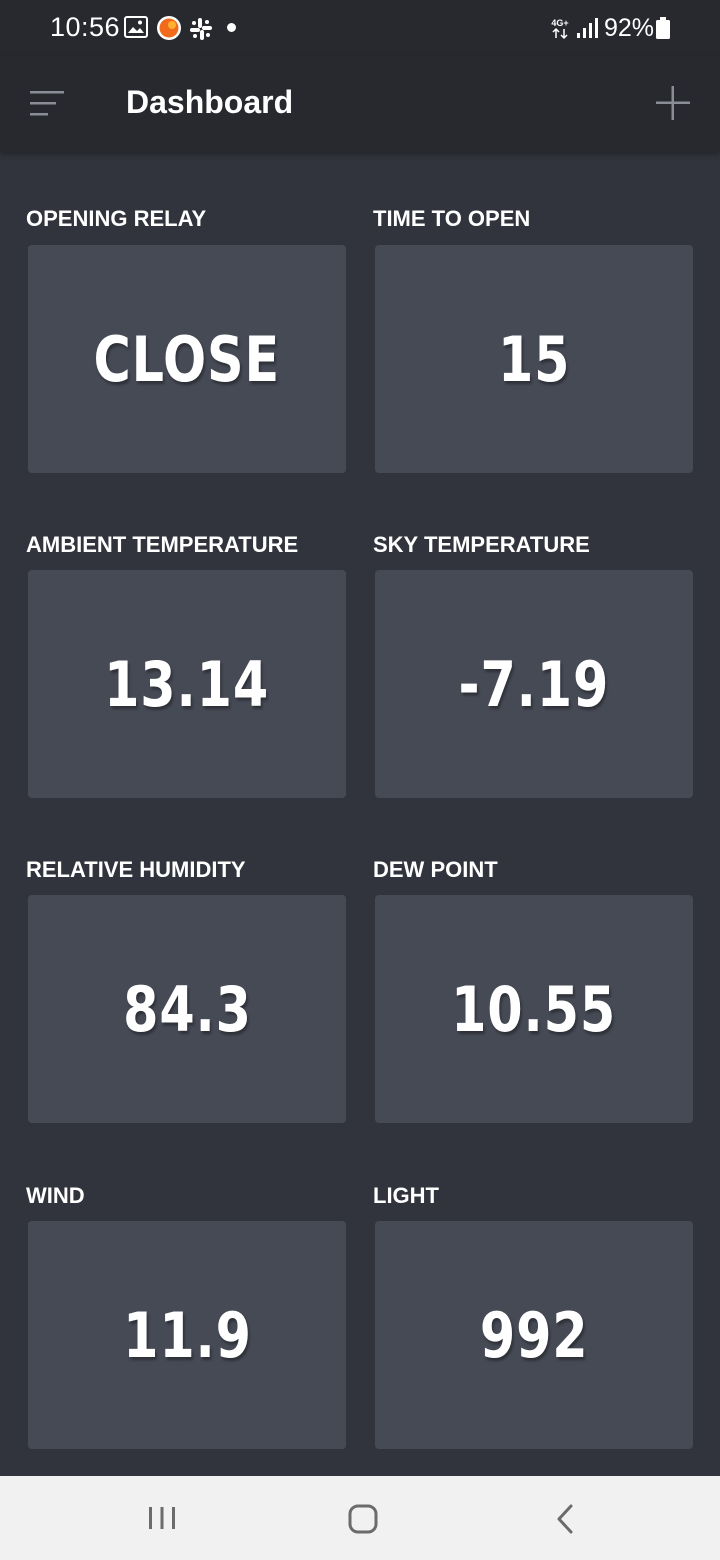 The image size is (720, 1560). Describe the element at coordinates (47, 104) in the screenshot. I see `menu-icon` at that location.